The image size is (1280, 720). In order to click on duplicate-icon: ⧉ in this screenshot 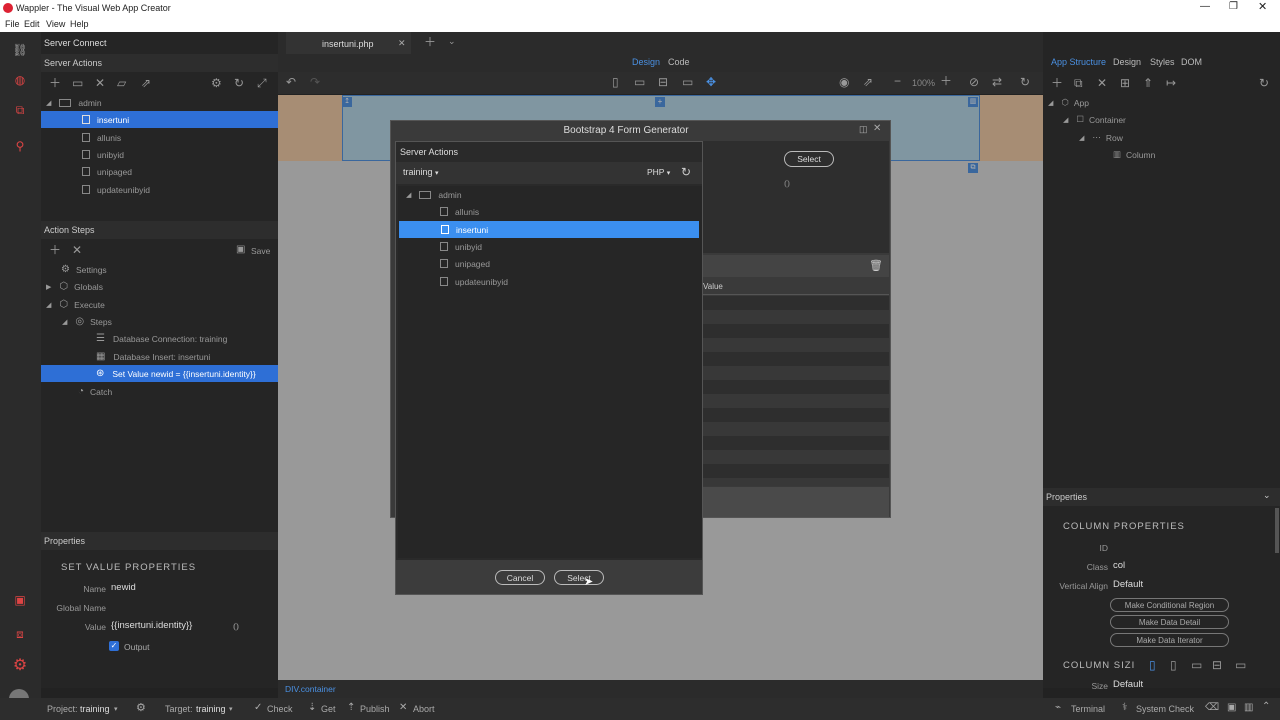, I will do `click(1078, 83)`.